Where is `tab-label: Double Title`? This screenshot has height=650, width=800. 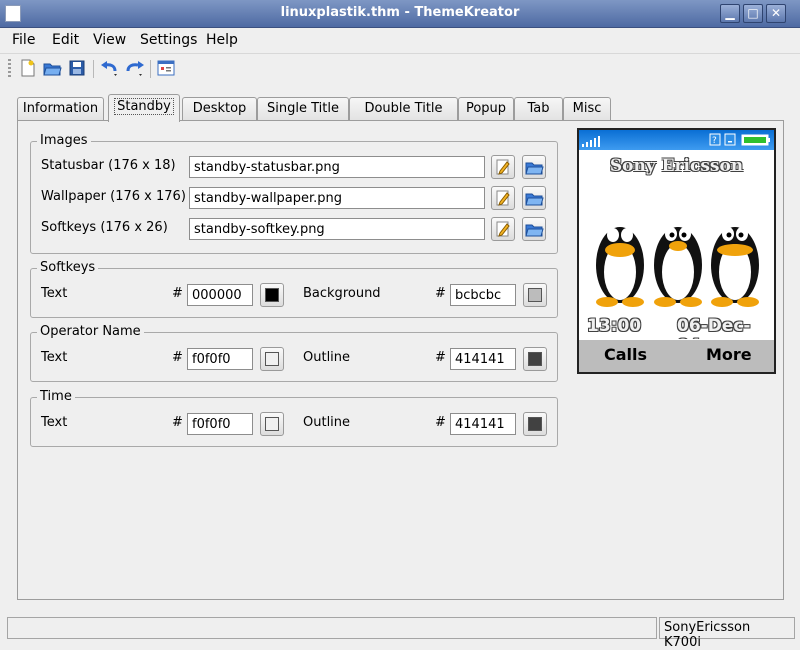 tab-label: Double Title is located at coordinates (403, 108).